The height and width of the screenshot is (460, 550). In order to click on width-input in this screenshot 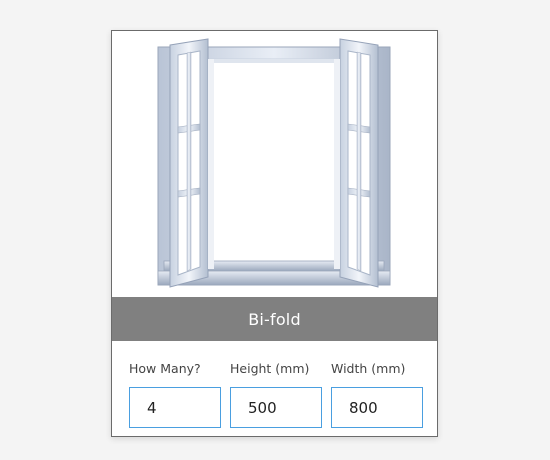, I will do `click(377, 407)`.